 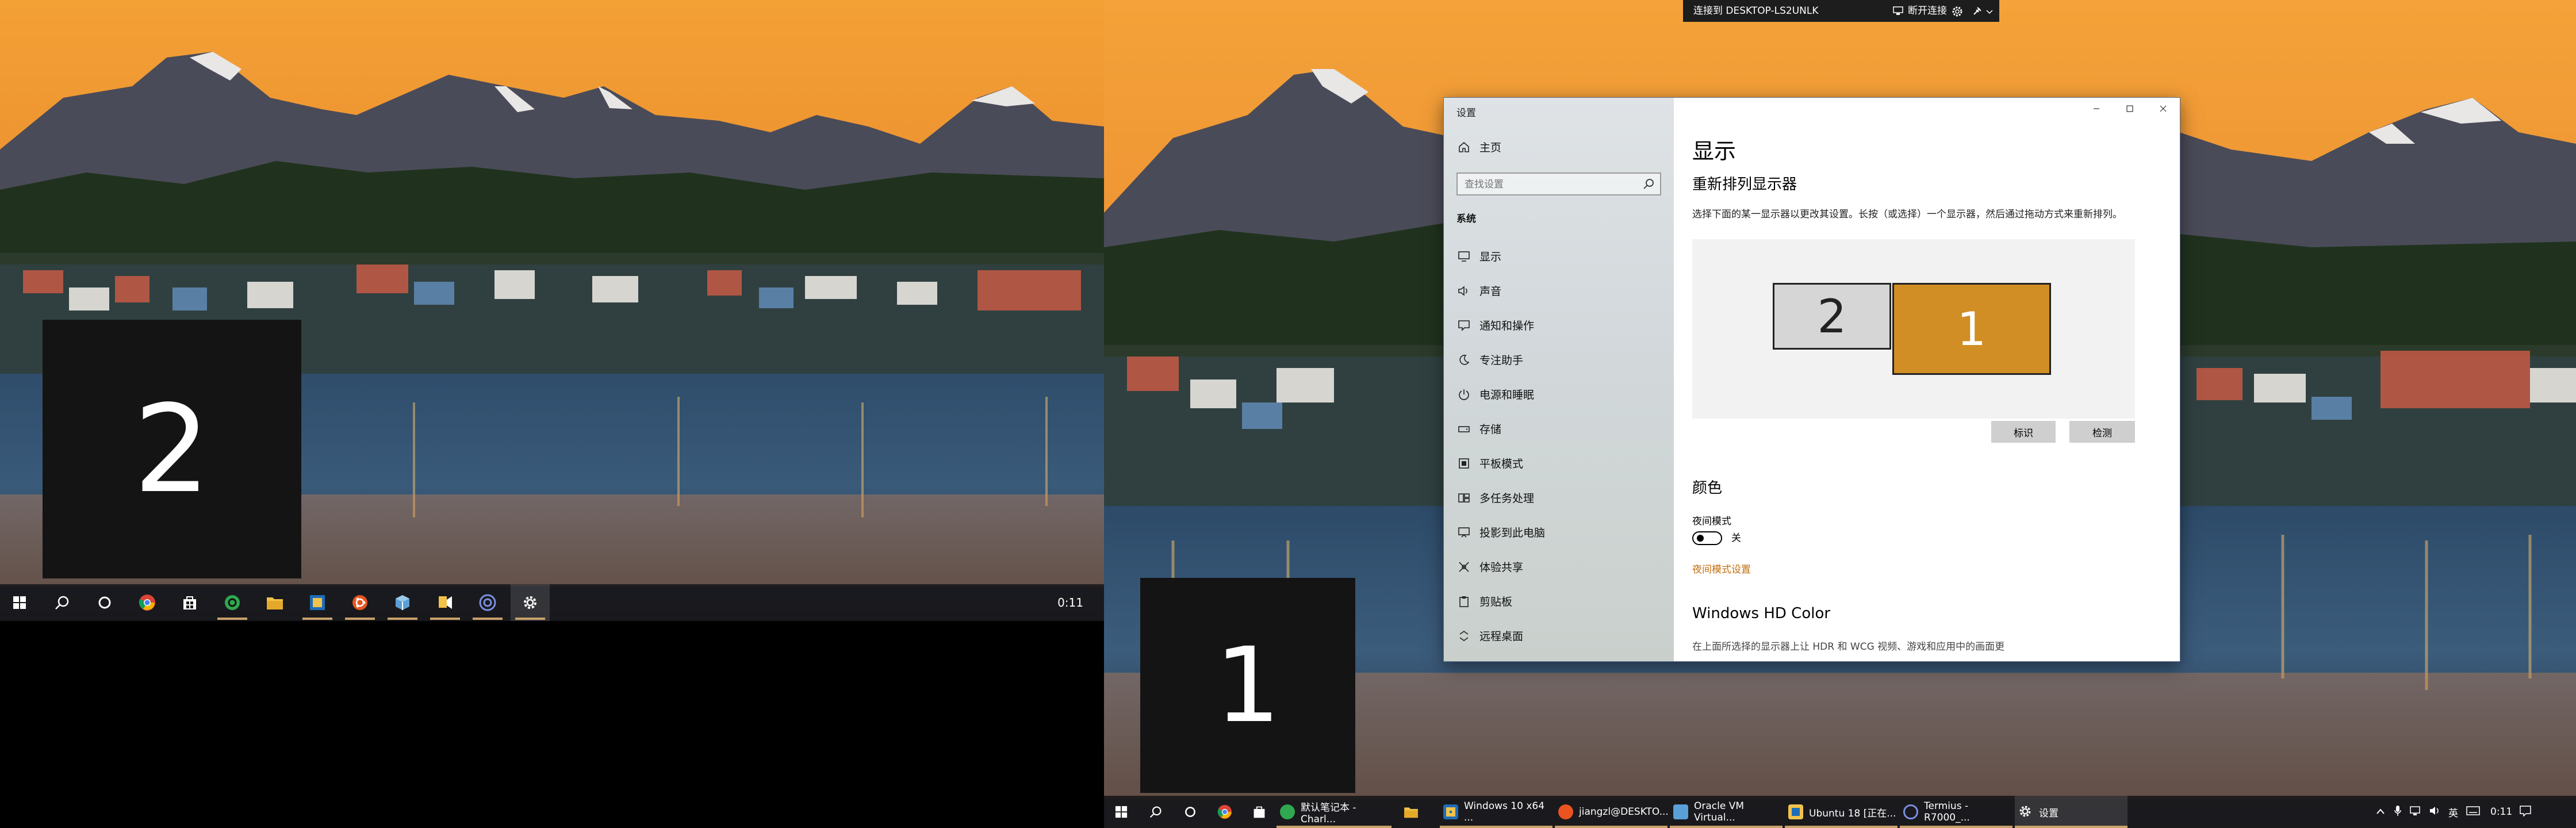 I want to click on identify-button: 标识, so click(x=2023, y=432).